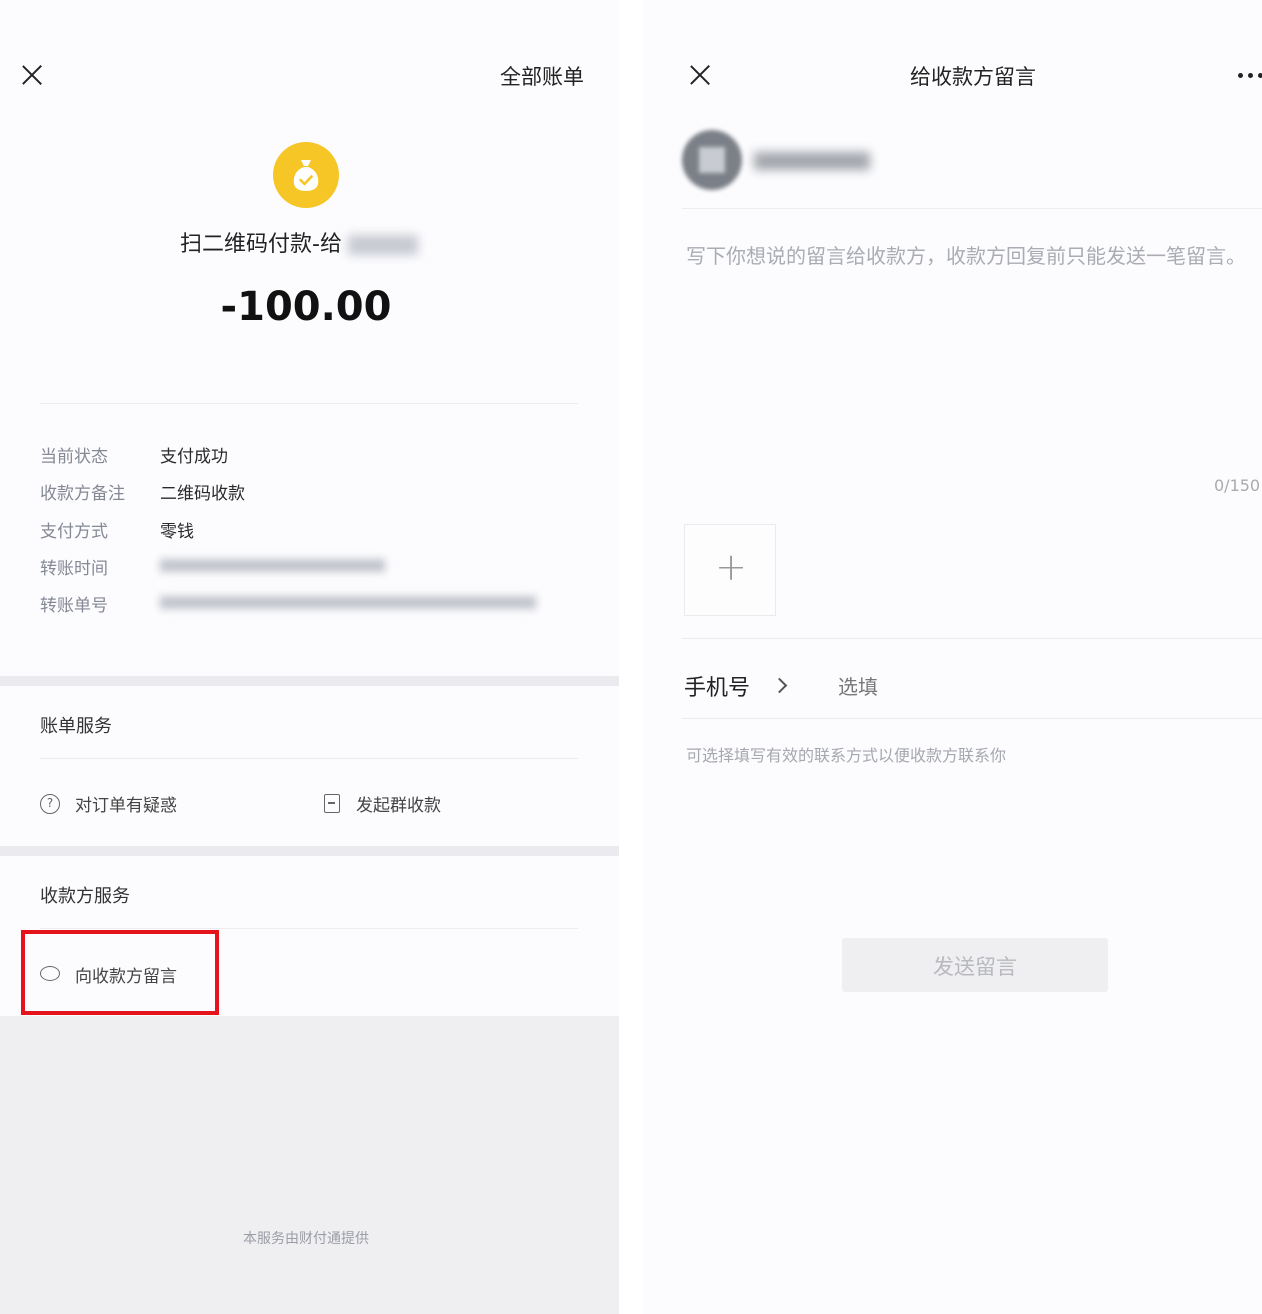 The width and height of the screenshot is (1262, 1314). Describe the element at coordinates (85, 896) in the screenshot. I see `payee-service-title: 收款方服务` at that location.